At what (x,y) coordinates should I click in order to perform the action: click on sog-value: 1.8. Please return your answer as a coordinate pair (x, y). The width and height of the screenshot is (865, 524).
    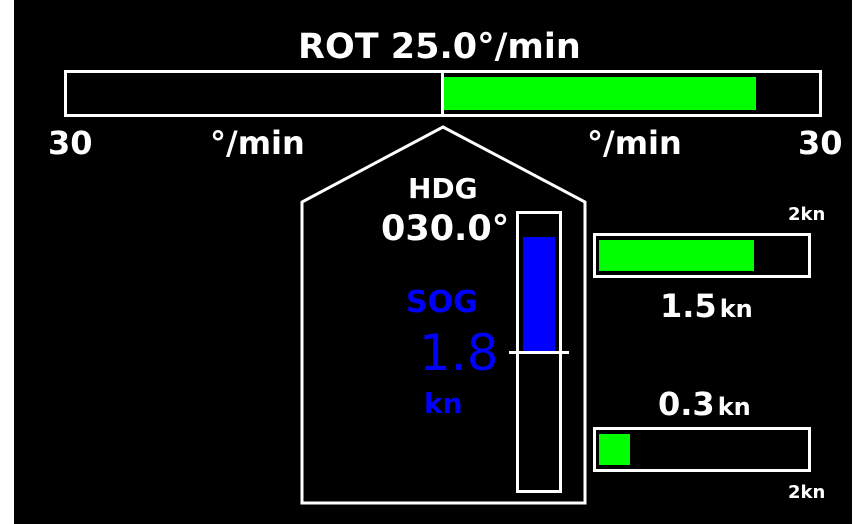
    Looking at the image, I should click on (459, 353).